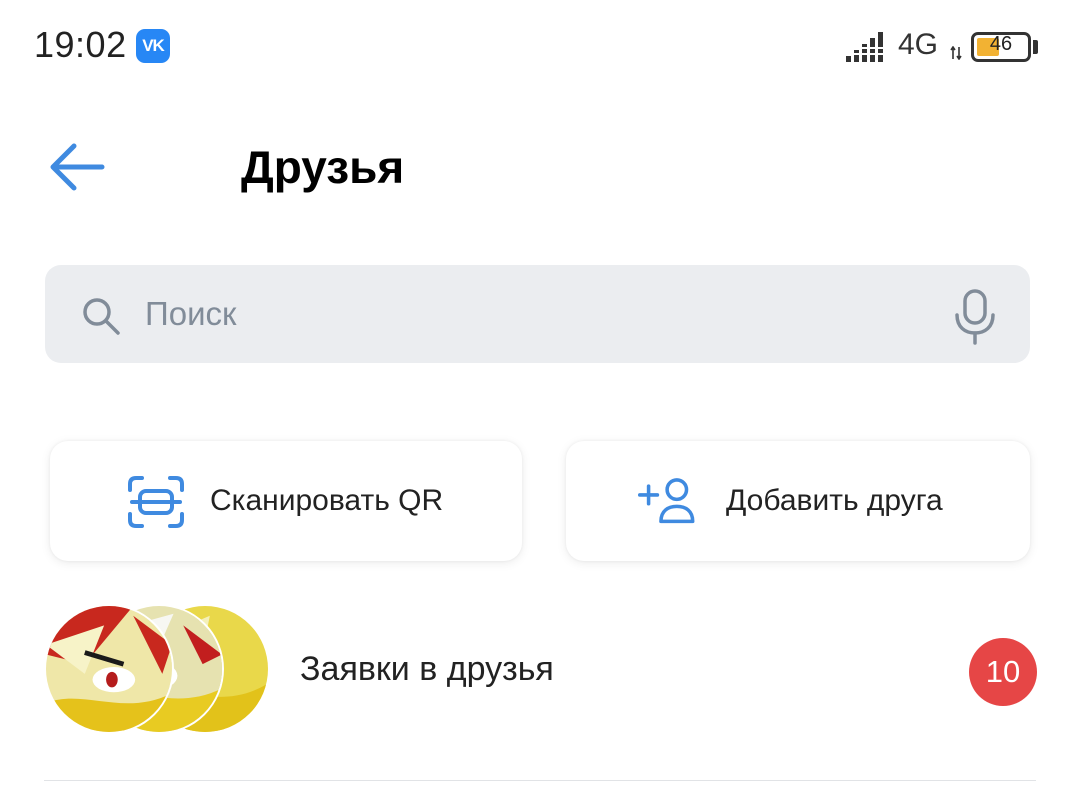 This screenshot has height=799, width=1080. Describe the element at coordinates (866, 47) in the screenshot. I see `signal-strength-icon` at that location.